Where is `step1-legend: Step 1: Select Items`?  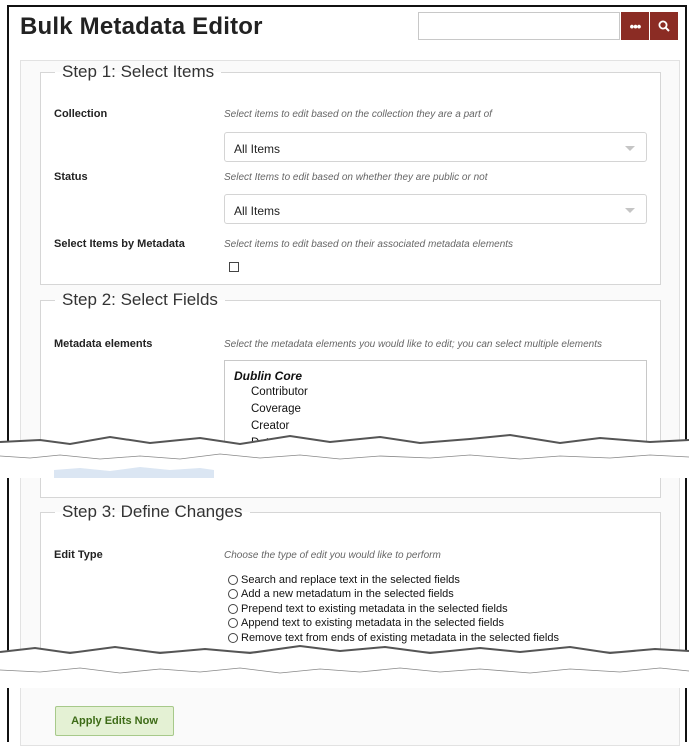
step1-legend: Step 1: Select Items is located at coordinates (138, 71).